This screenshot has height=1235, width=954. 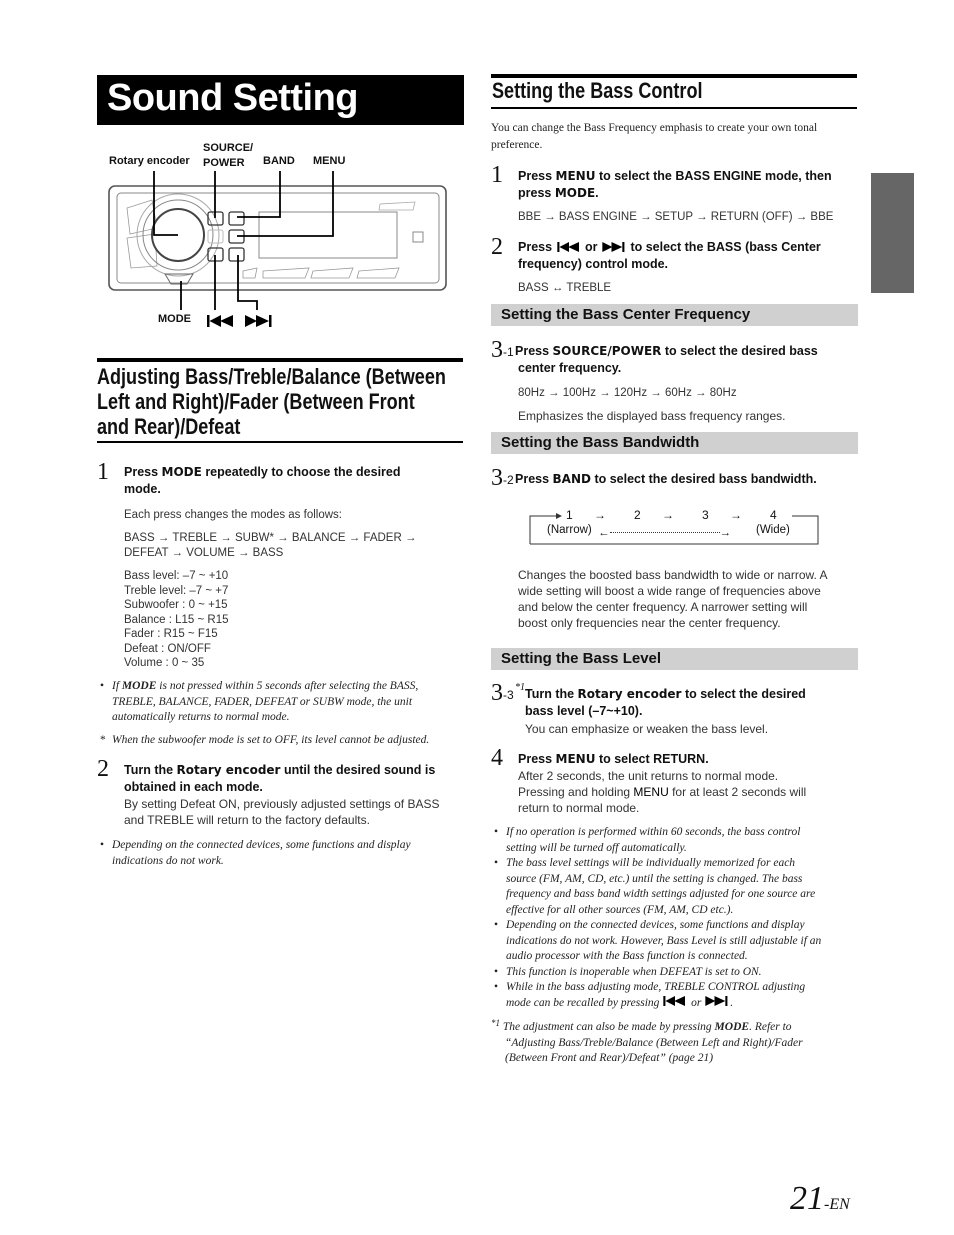 What do you see at coordinates (233, 515) in the screenshot?
I see `step1-intro: Each press changes the modes as follows:` at bounding box center [233, 515].